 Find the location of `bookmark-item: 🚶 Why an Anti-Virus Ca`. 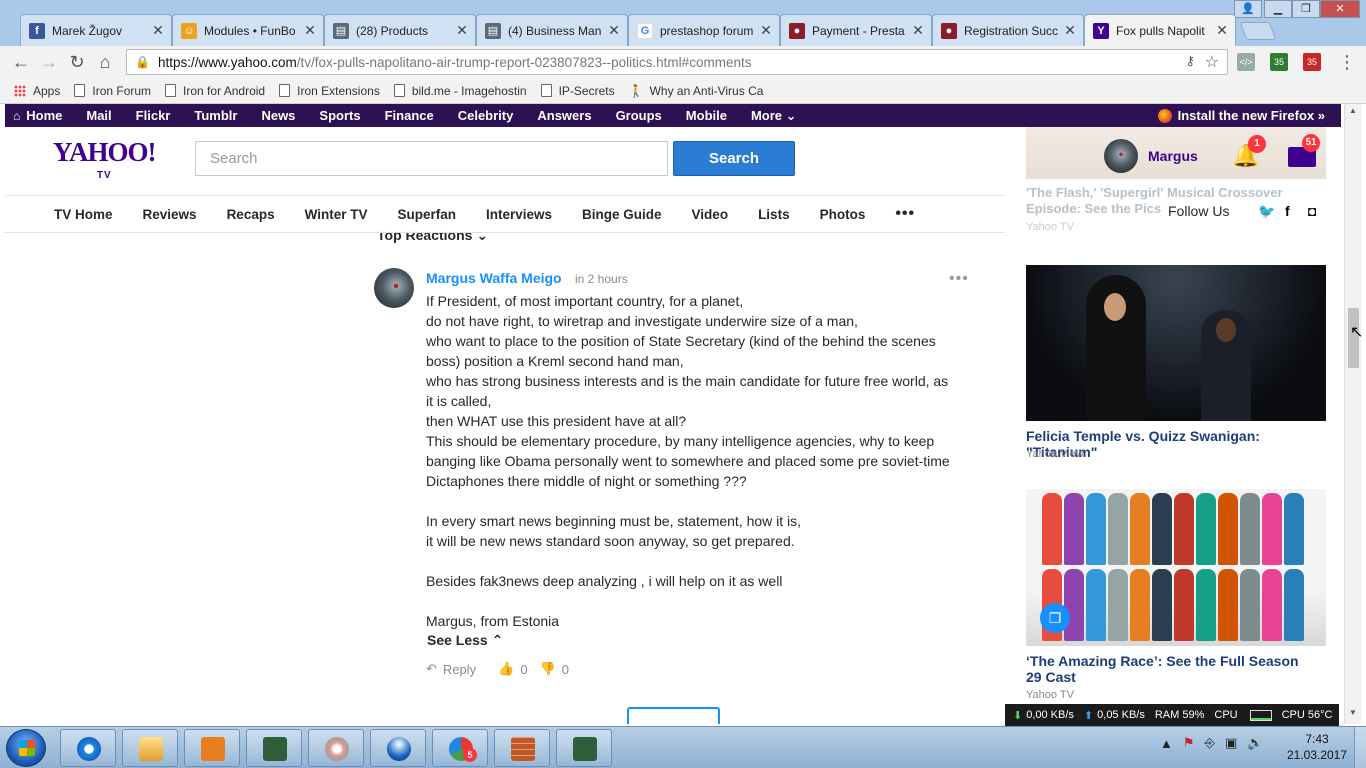

bookmark-item: 🚶 Why an Anti-Virus Ca is located at coordinates (696, 91).